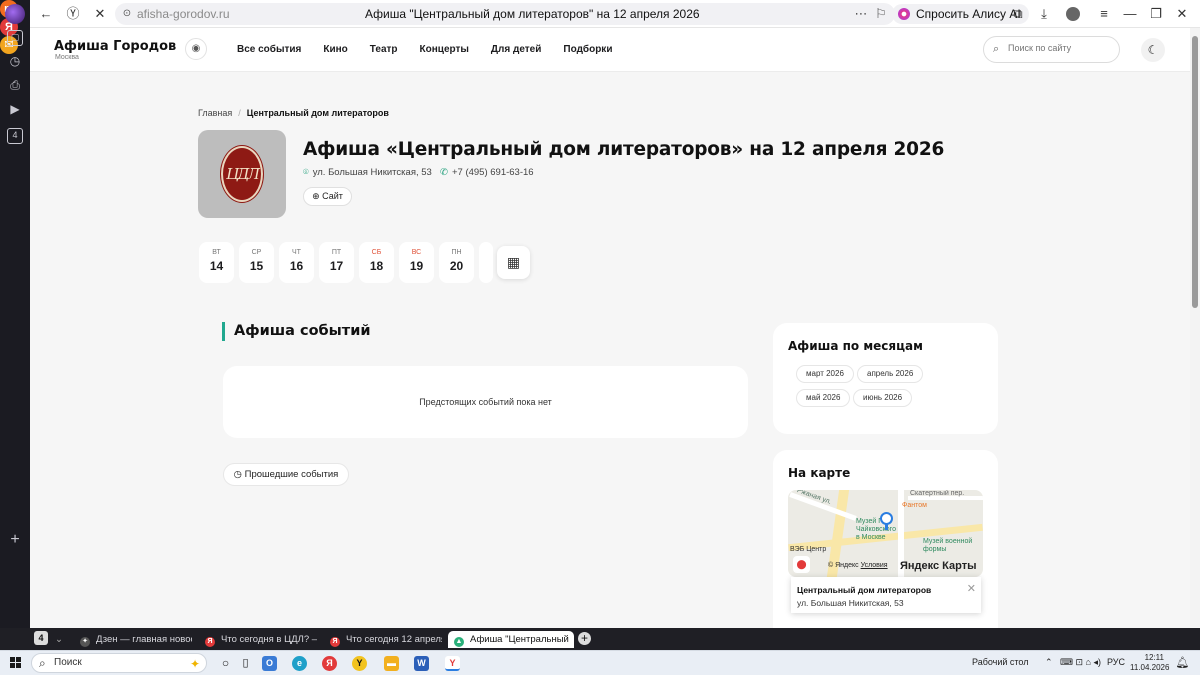  What do you see at coordinates (971, 588) in the screenshot?
I see `balloon-close-icon: ✕` at bounding box center [971, 588].